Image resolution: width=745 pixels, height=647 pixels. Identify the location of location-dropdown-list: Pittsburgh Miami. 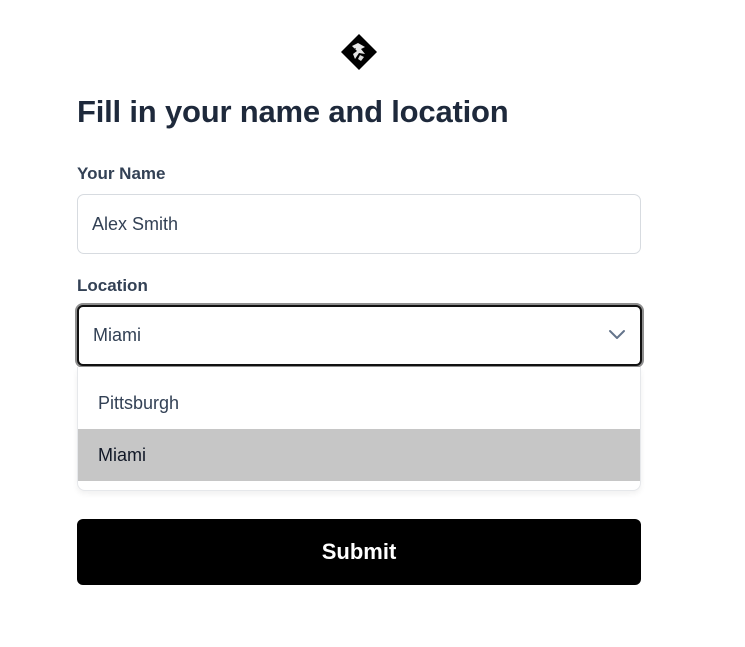
(359, 429).